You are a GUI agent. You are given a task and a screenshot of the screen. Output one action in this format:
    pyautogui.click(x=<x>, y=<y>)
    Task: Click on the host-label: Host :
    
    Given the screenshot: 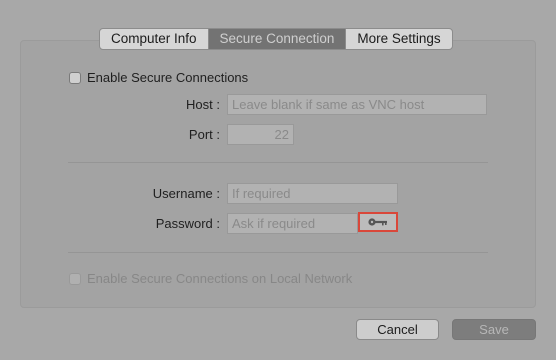 What is the action you would take?
    pyautogui.click(x=203, y=104)
    